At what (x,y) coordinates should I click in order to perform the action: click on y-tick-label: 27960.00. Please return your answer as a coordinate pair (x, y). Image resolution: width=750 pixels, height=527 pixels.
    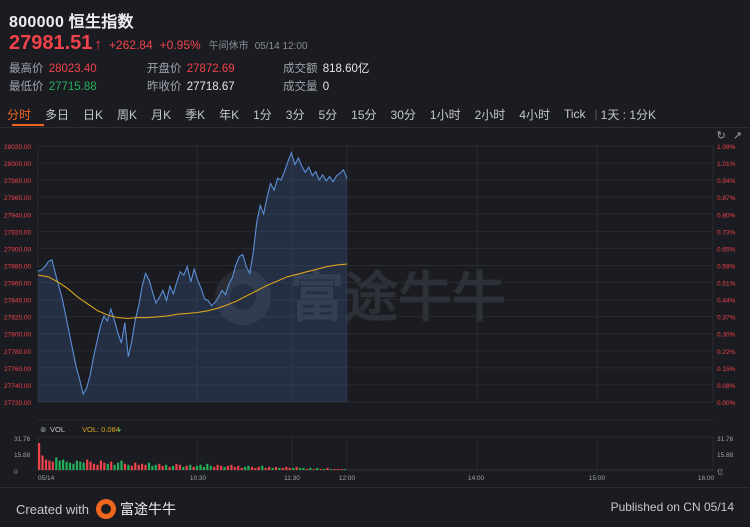
    Looking at the image, I should click on (17, 198).